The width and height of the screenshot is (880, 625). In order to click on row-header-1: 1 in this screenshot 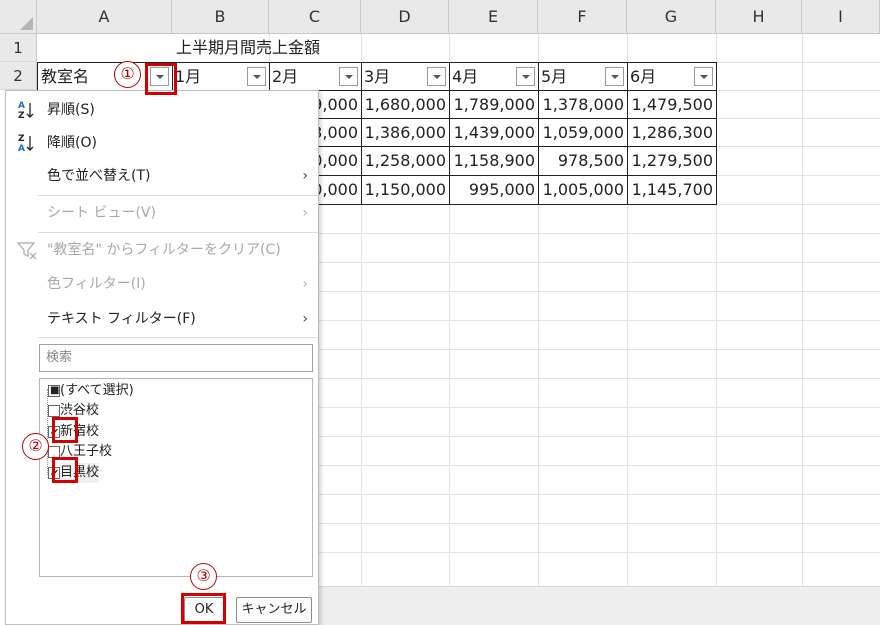, I will do `click(18, 48)`.